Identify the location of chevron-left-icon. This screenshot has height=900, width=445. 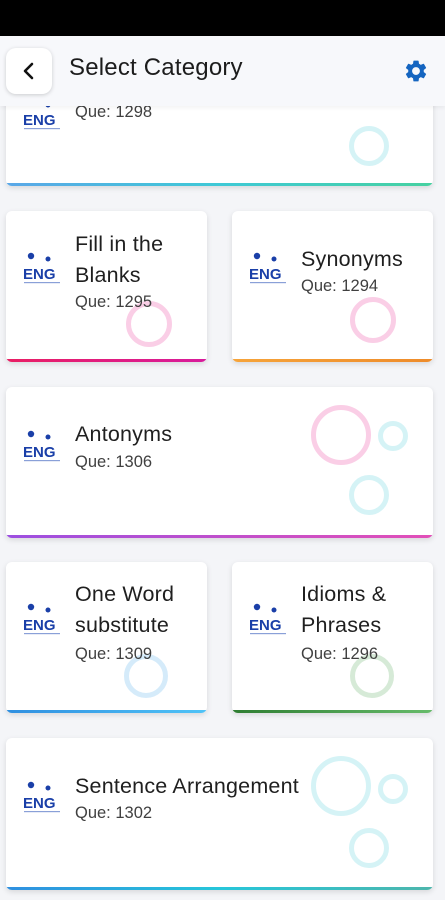
(28, 71).